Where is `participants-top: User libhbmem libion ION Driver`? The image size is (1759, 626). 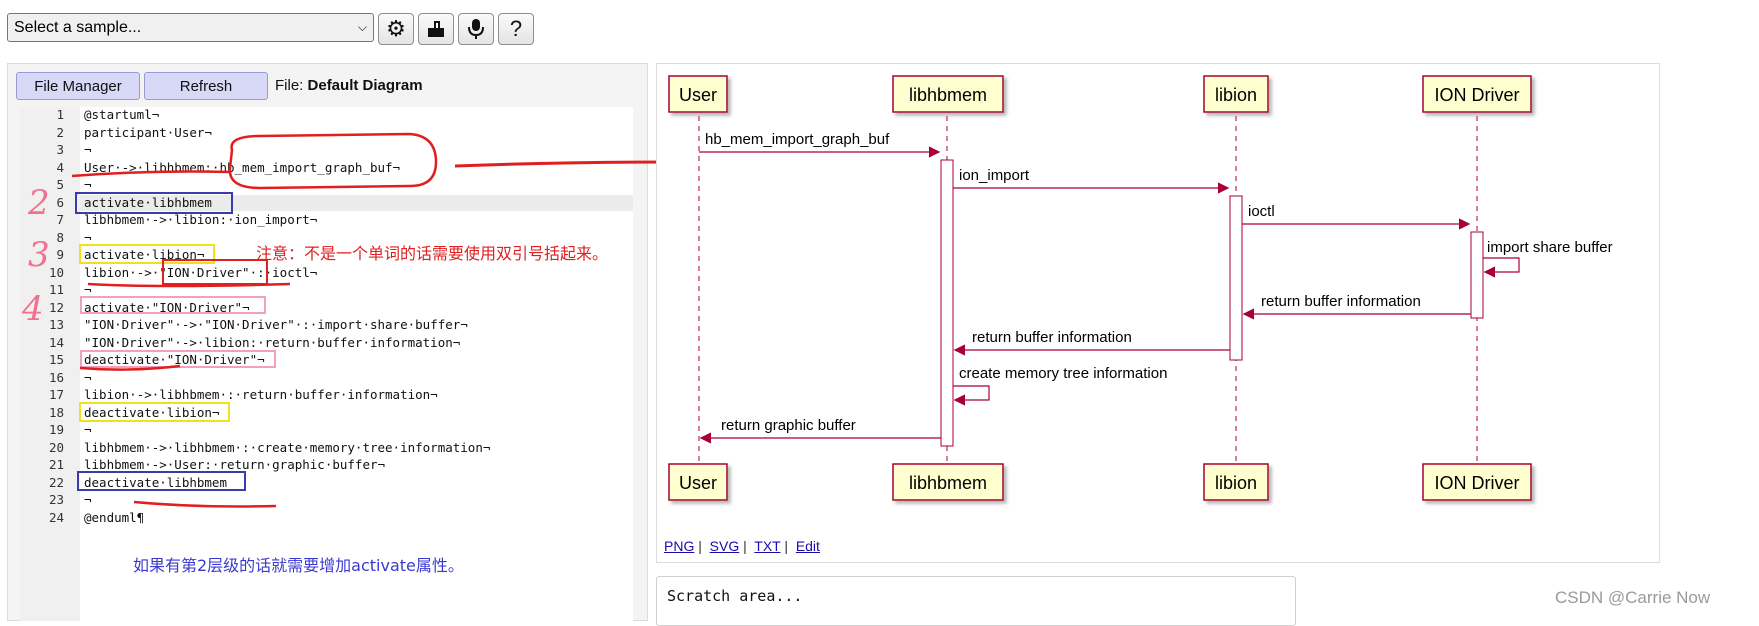
participants-top: User libhbmem libion ION Driver is located at coordinates (1100, 94).